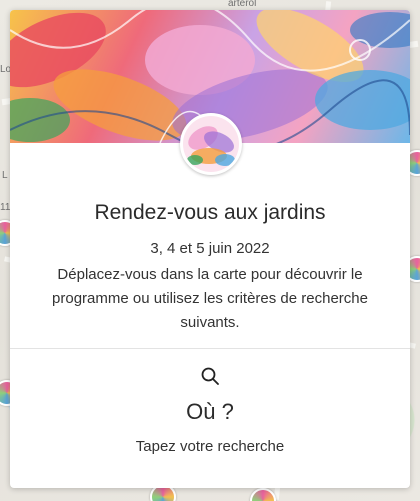 The width and height of the screenshot is (420, 501). I want to click on event-title: Rendez-vous aux jardins, so click(210, 212).